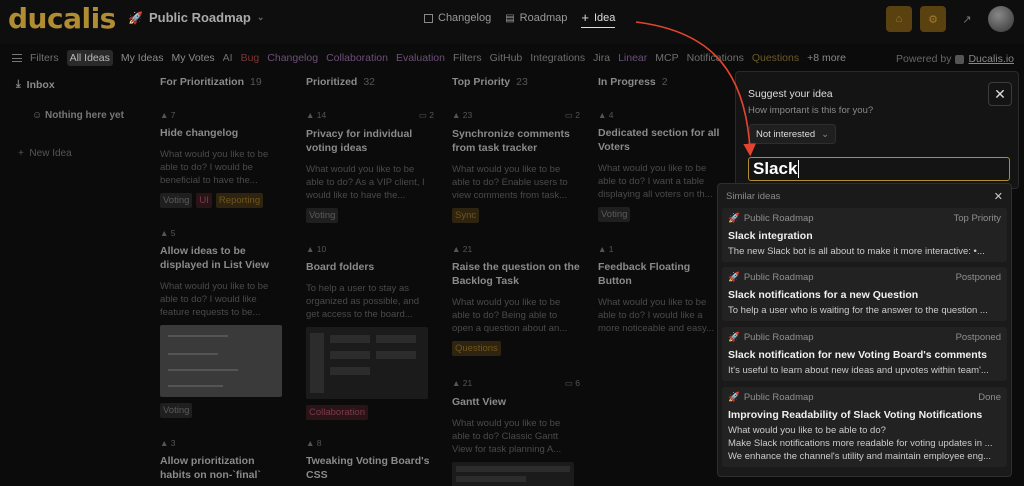 This screenshot has width=1024, height=486. What do you see at coordinates (924, 59) in the screenshot?
I see `powered-prefix: Powered by` at bounding box center [924, 59].